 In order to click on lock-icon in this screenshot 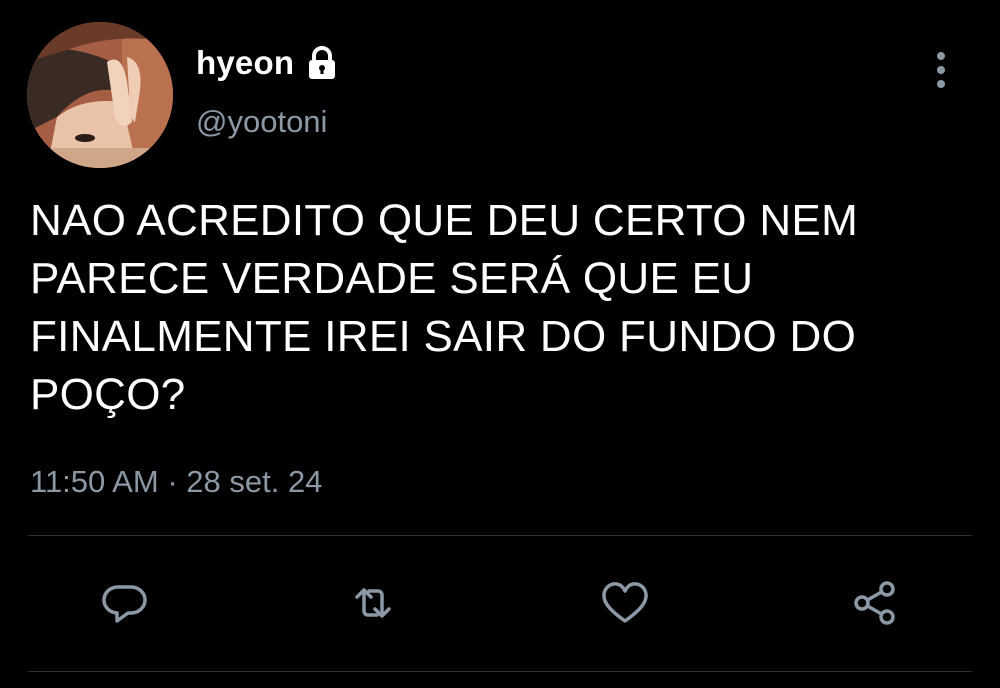, I will do `click(322, 63)`.